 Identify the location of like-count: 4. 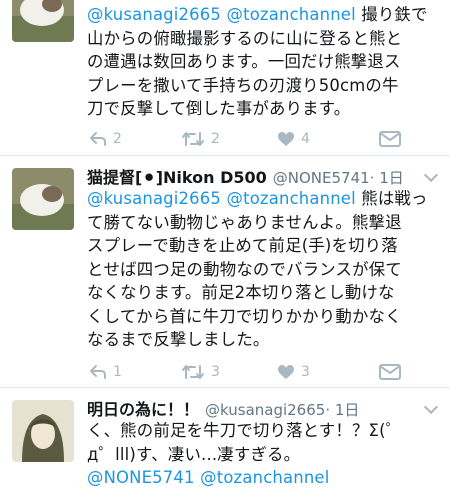
(305, 139).